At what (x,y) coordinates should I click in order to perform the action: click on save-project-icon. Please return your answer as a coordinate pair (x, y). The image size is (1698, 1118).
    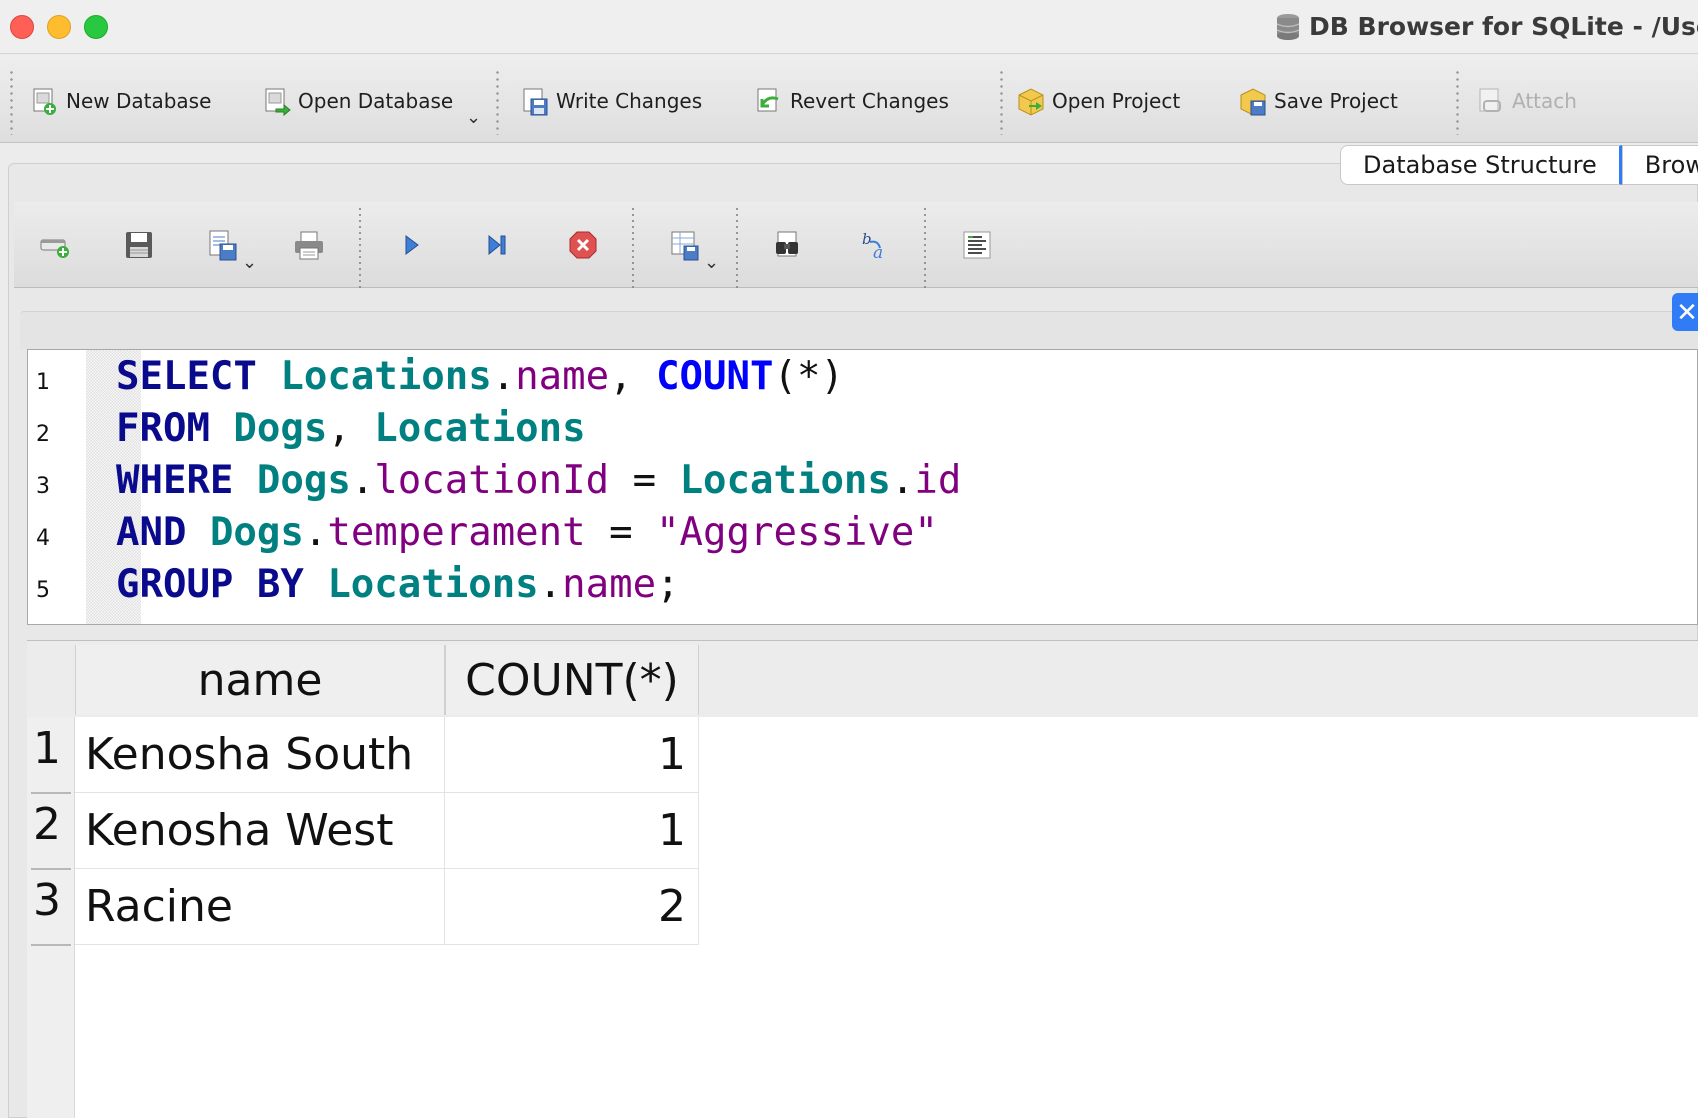
    Looking at the image, I should click on (1253, 102).